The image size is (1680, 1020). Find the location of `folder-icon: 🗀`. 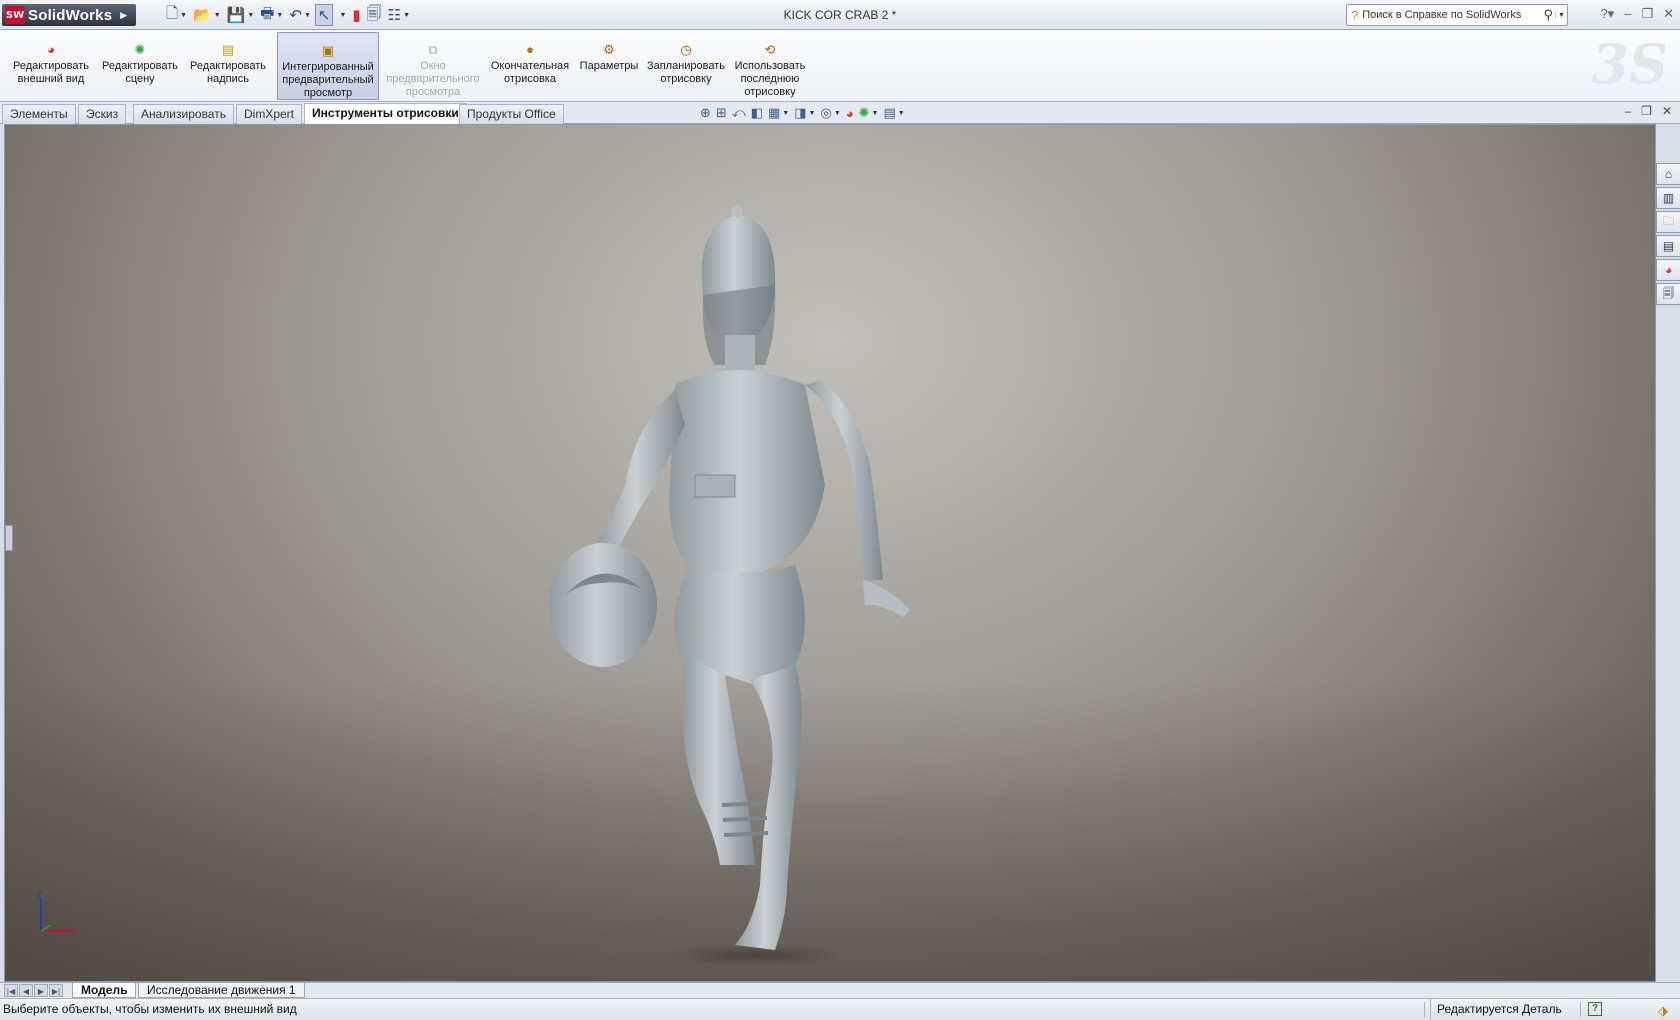

folder-icon: 🗀 is located at coordinates (1668, 220).